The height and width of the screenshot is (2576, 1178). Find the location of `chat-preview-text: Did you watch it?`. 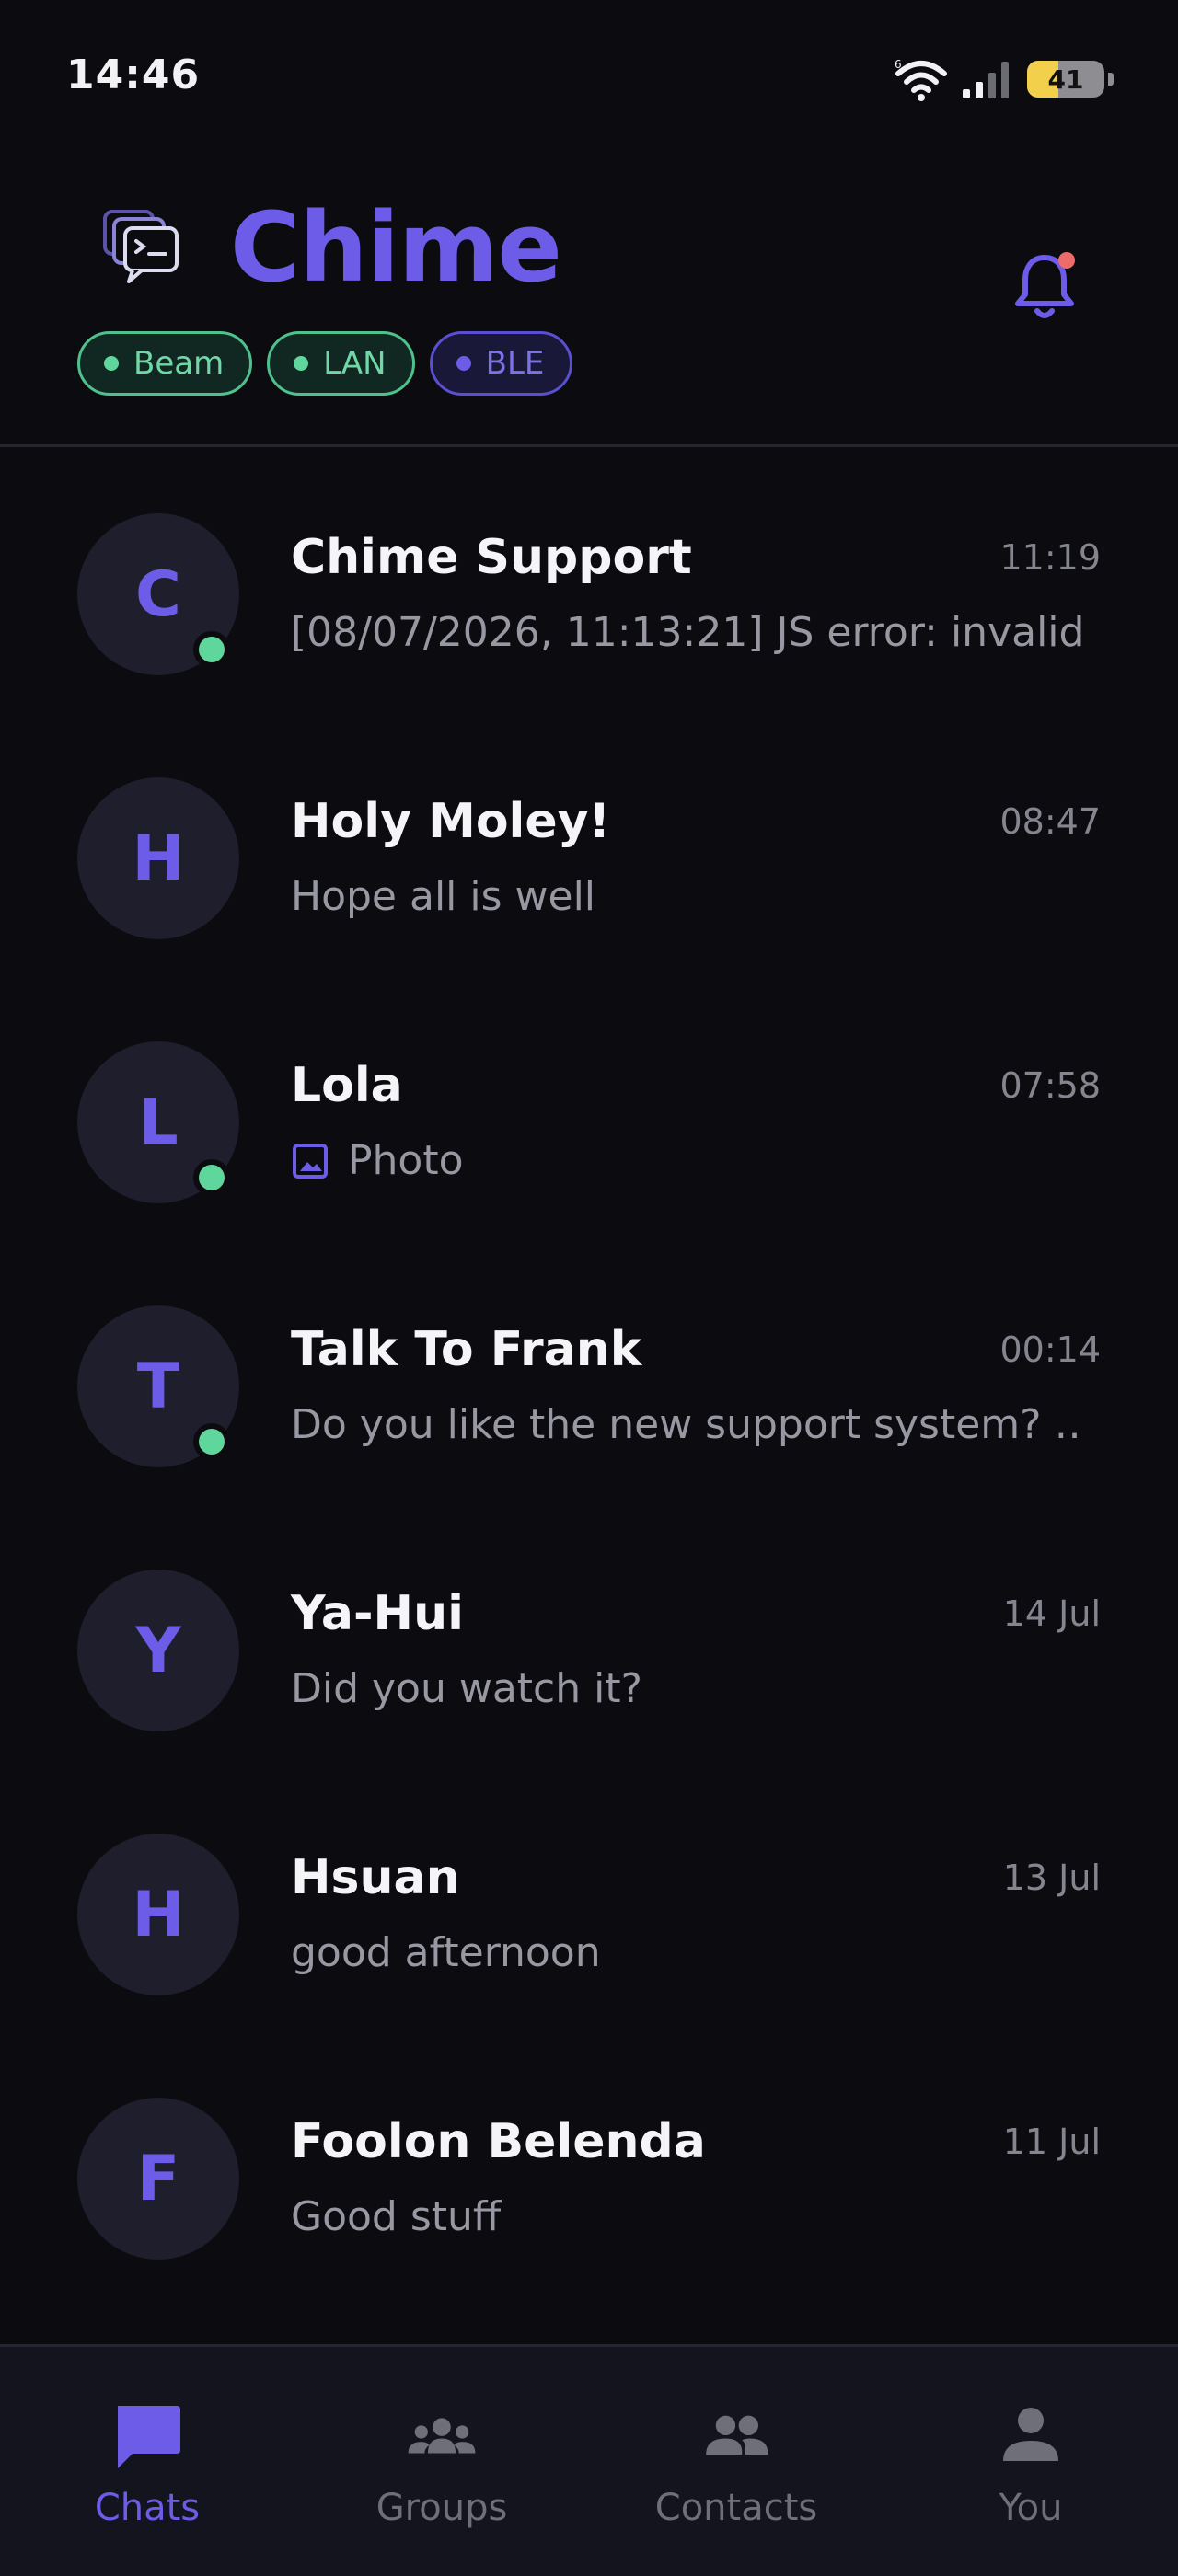

chat-preview-text: Did you watch it? is located at coordinates (466, 1688).